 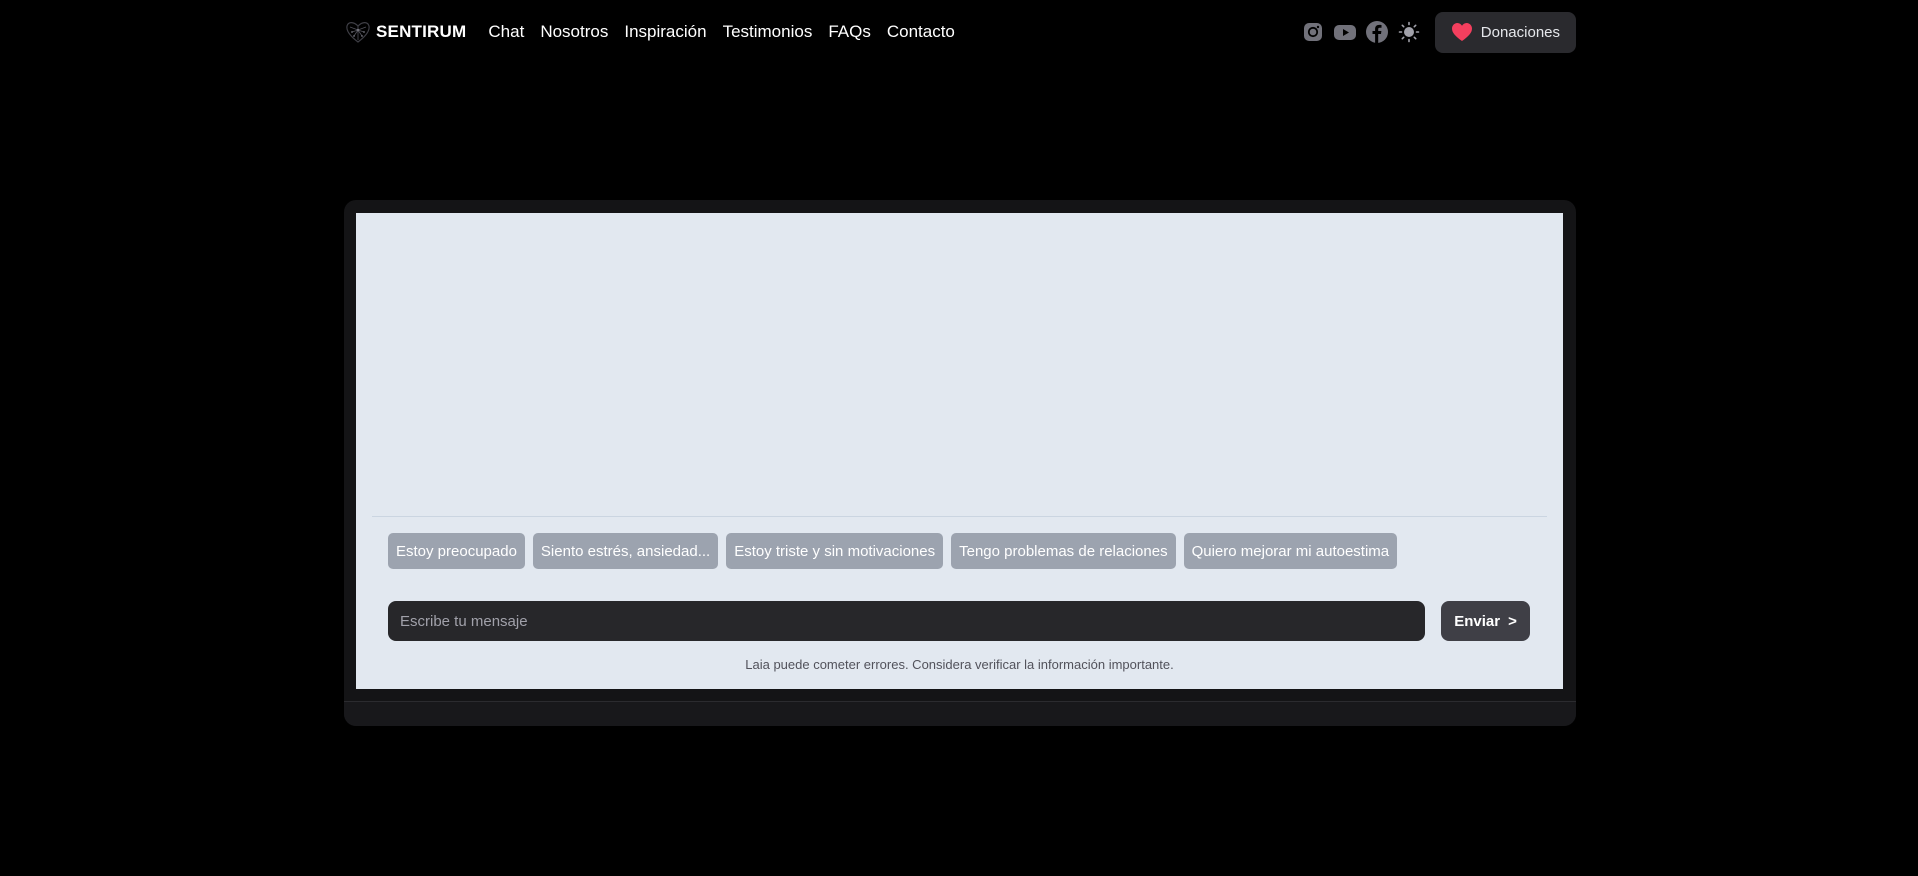 I want to click on brand: SENTIRUM, so click(x=405, y=32).